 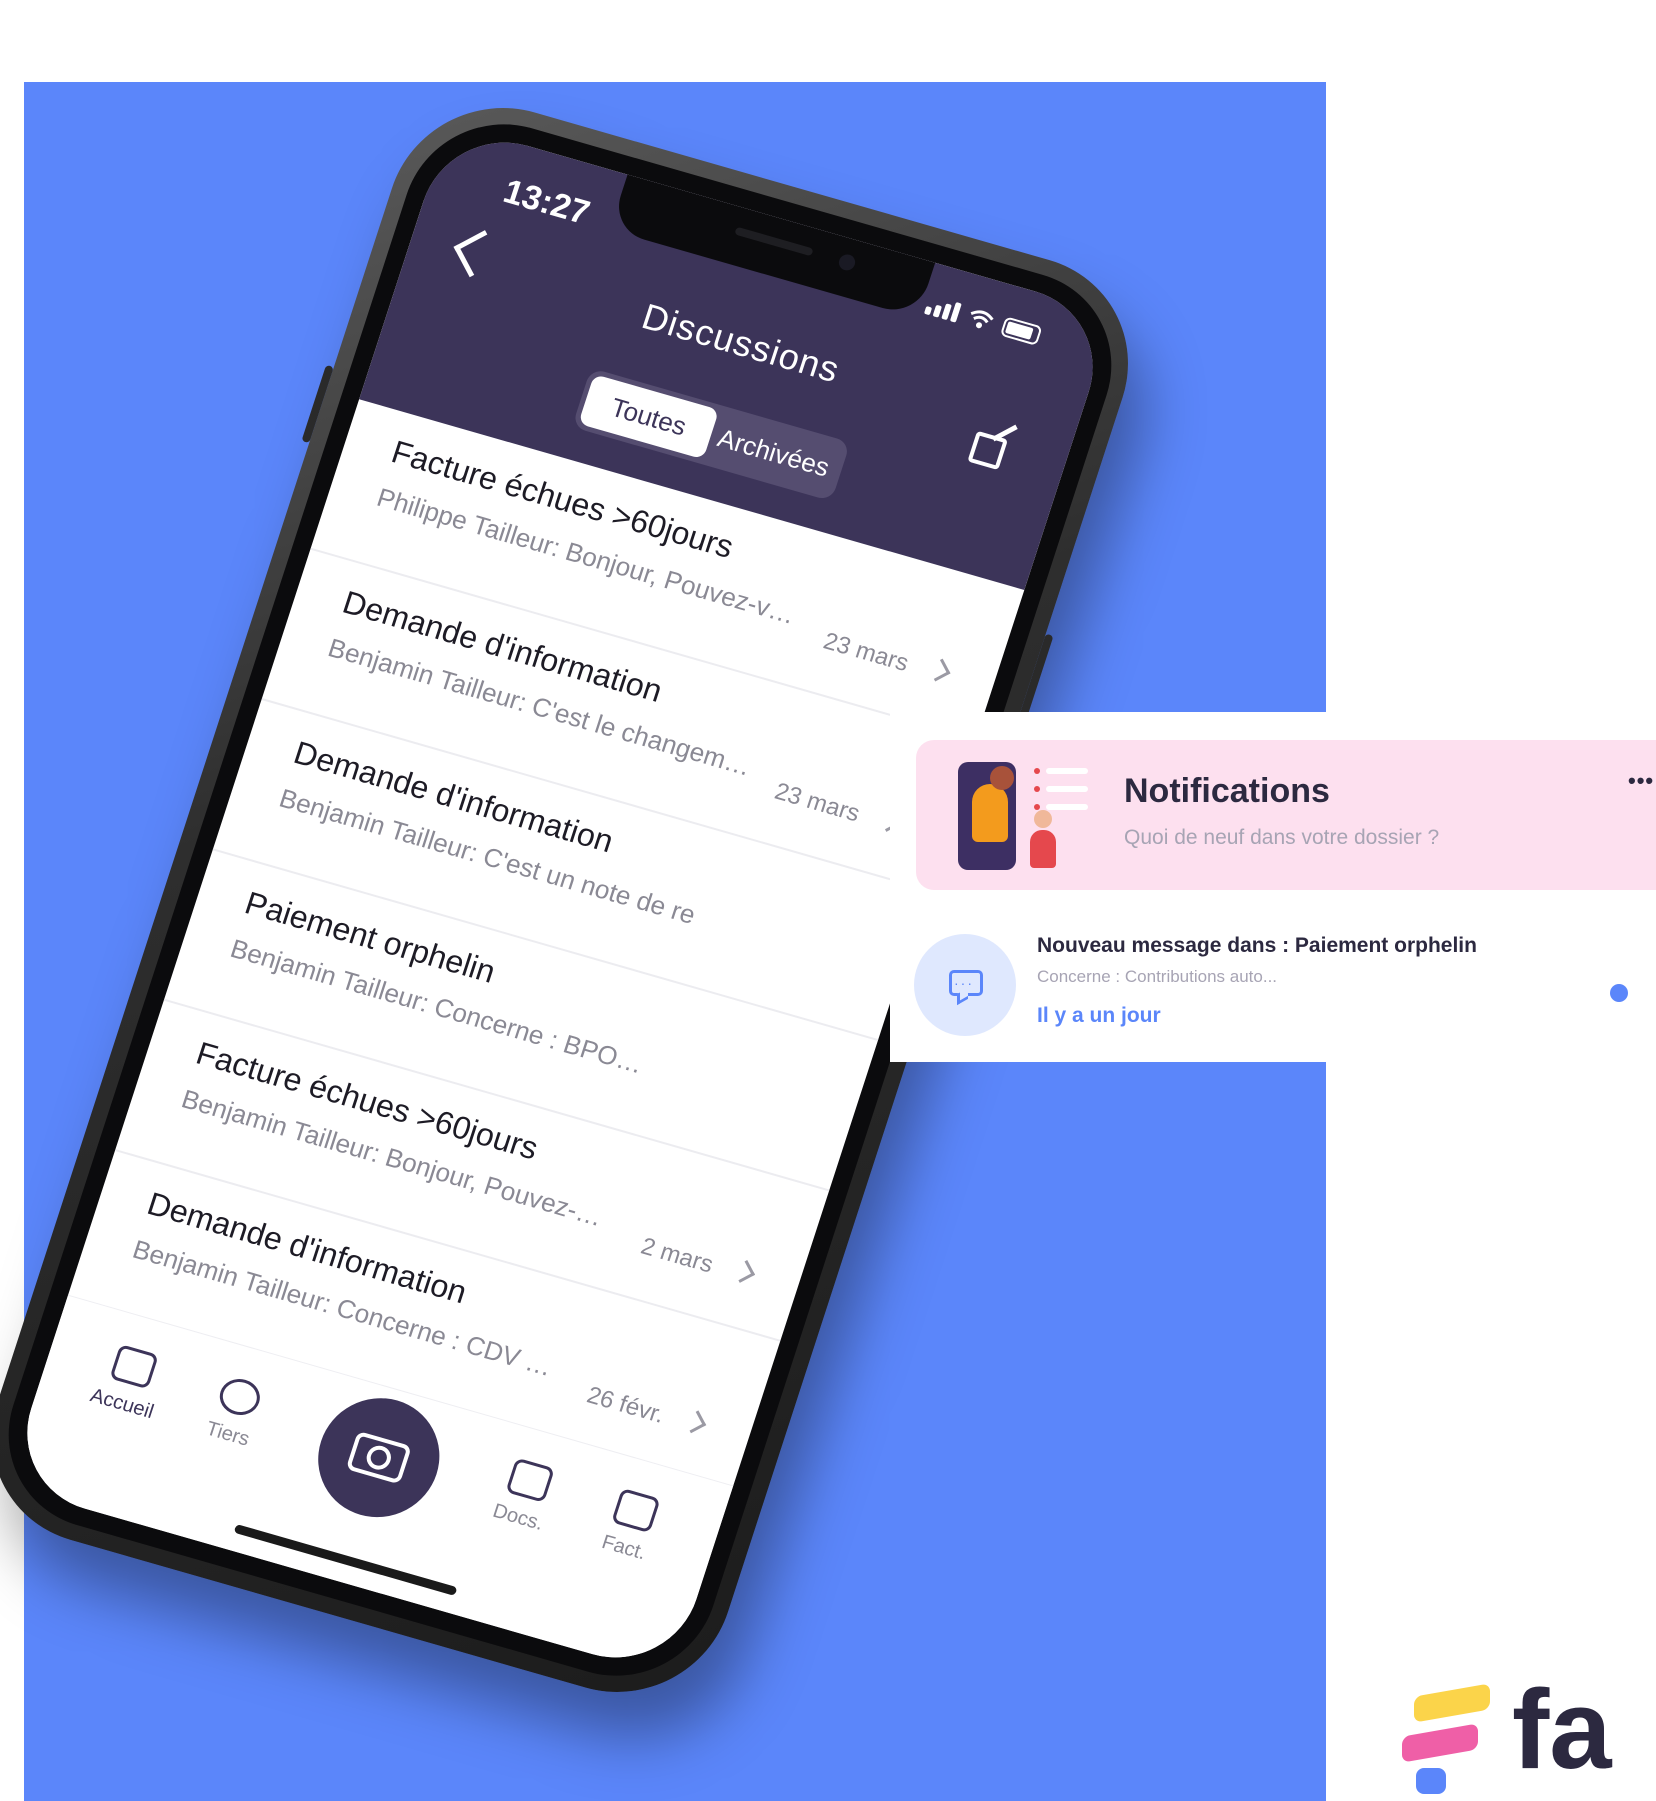 I want to click on chat-dots: ···, so click(x=964, y=983).